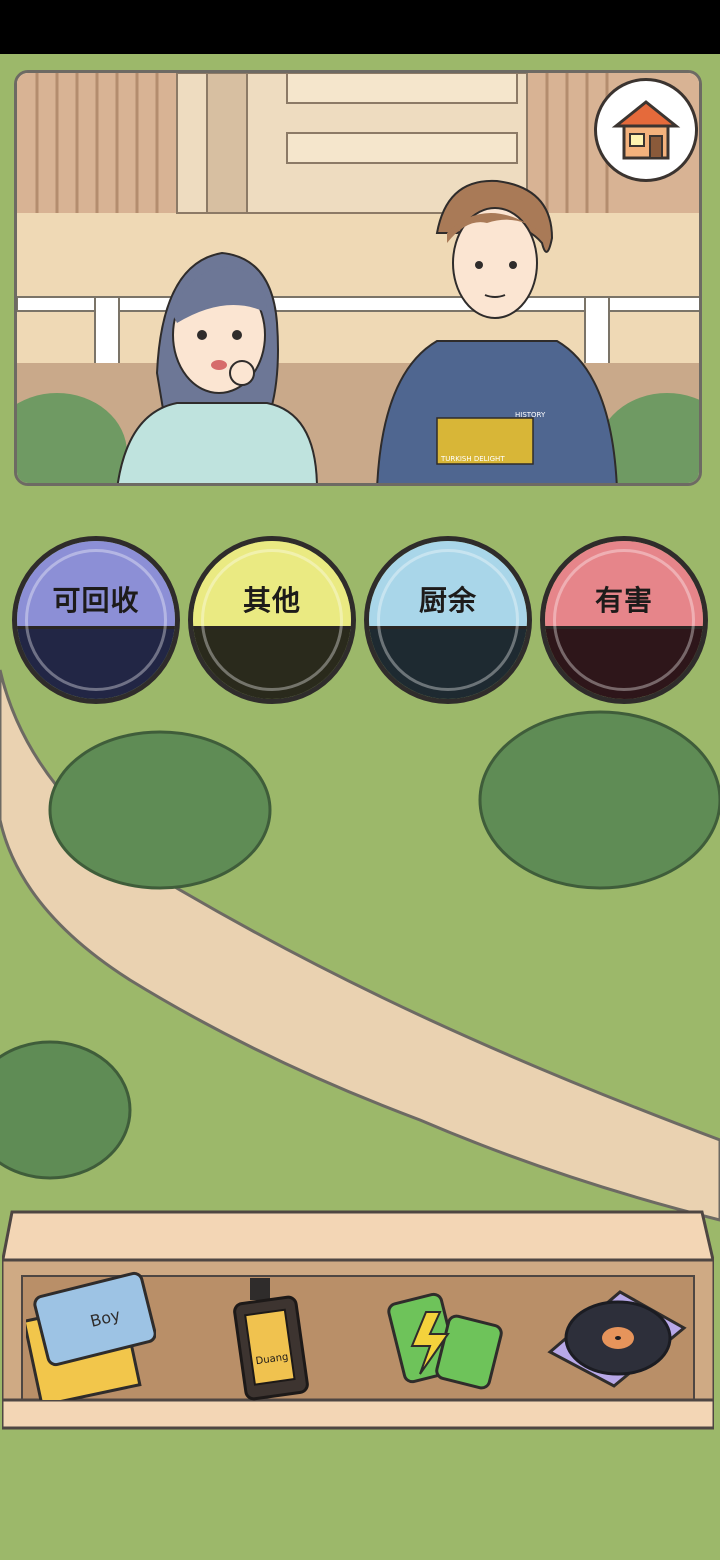 This screenshot has width=720, height=1560. Describe the element at coordinates (623, 600) in the screenshot. I see `bin-label-hazardous: 有害` at that location.